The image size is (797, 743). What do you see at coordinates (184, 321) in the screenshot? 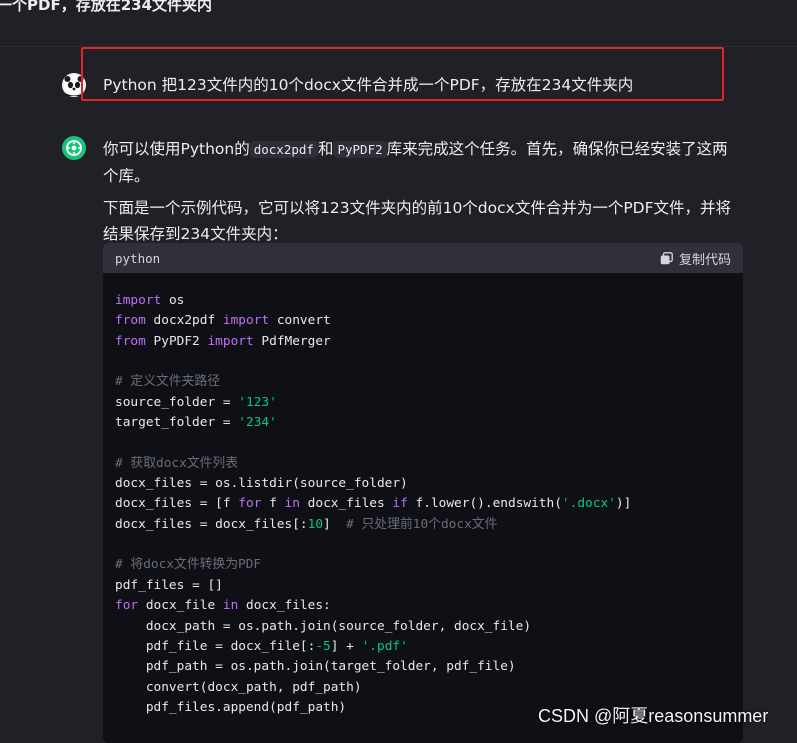
I see `code-token: docx2pdf` at bounding box center [184, 321].